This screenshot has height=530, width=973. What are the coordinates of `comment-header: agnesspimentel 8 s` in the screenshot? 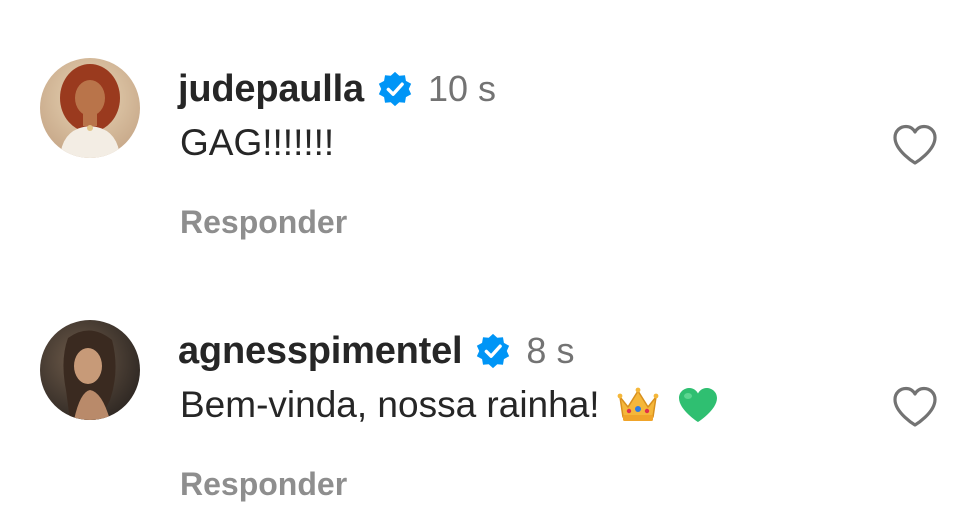 It's located at (376, 351).